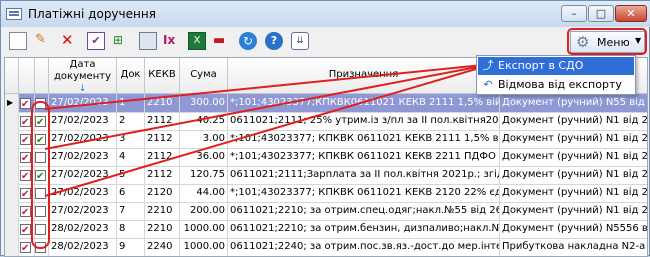 Image resolution: width=650 pixels, height=257 pixels. I want to click on menu-item-export: ⤴ Експорт в СДО, so click(556, 66).